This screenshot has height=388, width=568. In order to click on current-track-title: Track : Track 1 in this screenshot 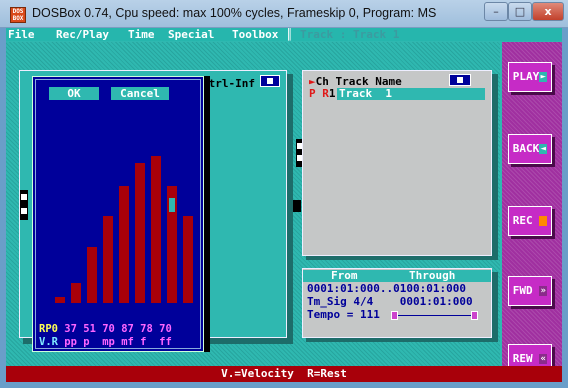, I will do `click(350, 34)`.